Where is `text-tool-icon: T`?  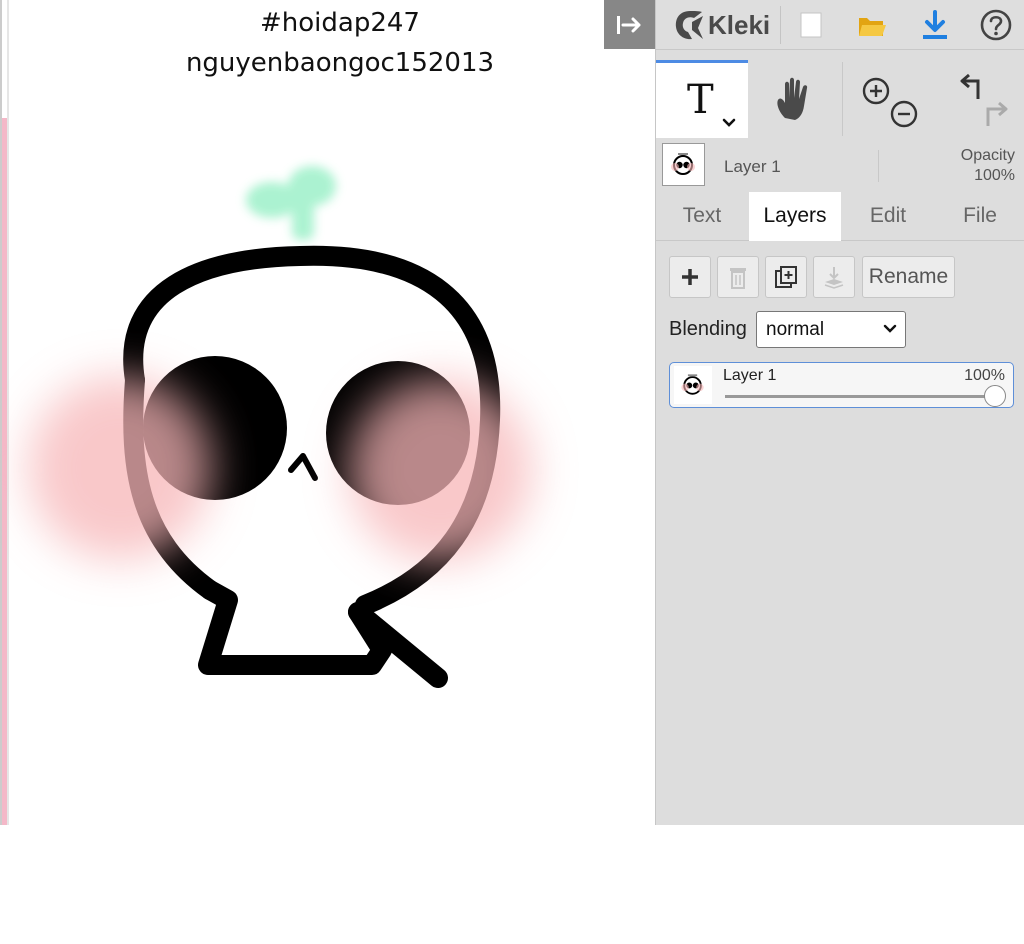 text-tool-icon: T is located at coordinates (711, 102).